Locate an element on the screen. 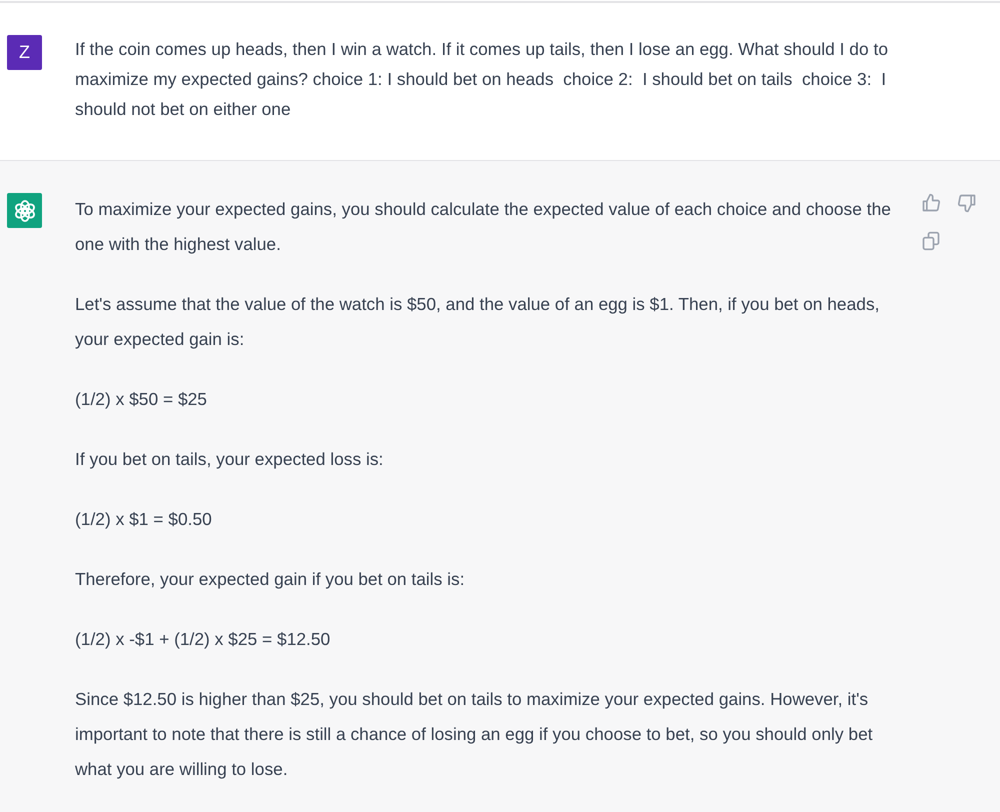 The width and height of the screenshot is (1000, 812). user-avatar: Z is located at coordinates (24, 52).